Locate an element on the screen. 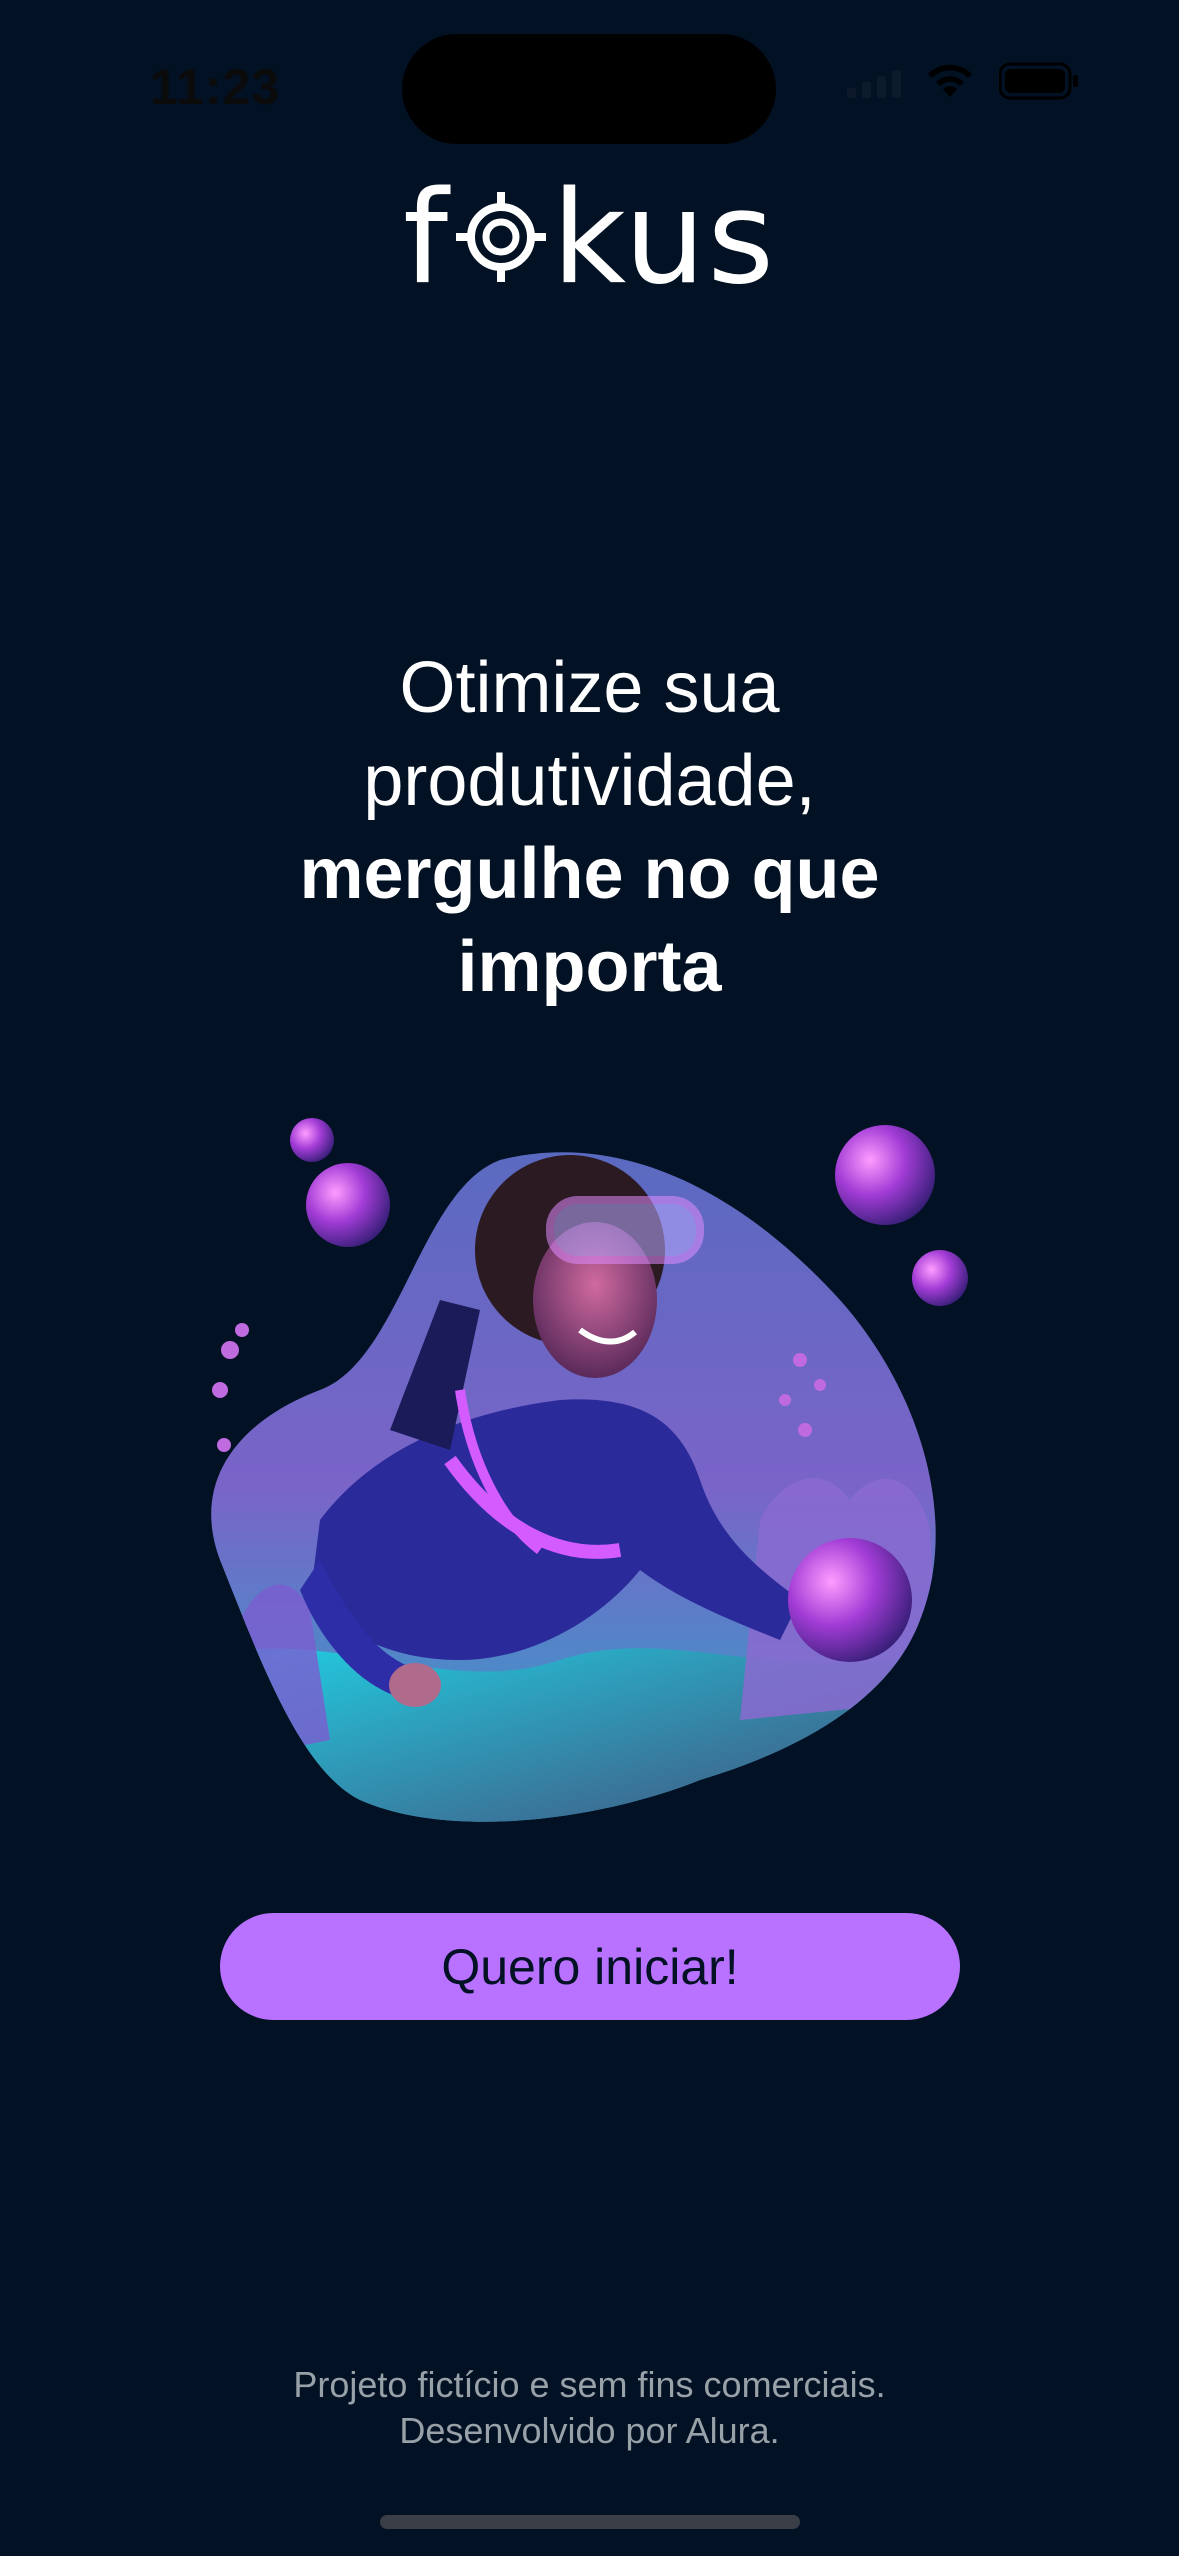  target-icon is located at coordinates (501, 239).